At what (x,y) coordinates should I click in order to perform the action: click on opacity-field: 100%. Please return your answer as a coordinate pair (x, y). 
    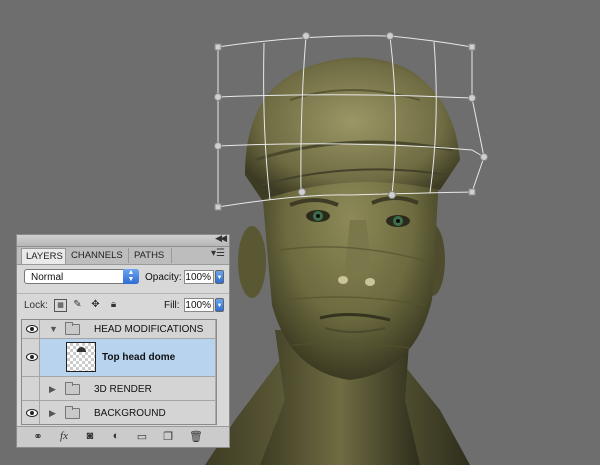
    Looking at the image, I should click on (199, 277).